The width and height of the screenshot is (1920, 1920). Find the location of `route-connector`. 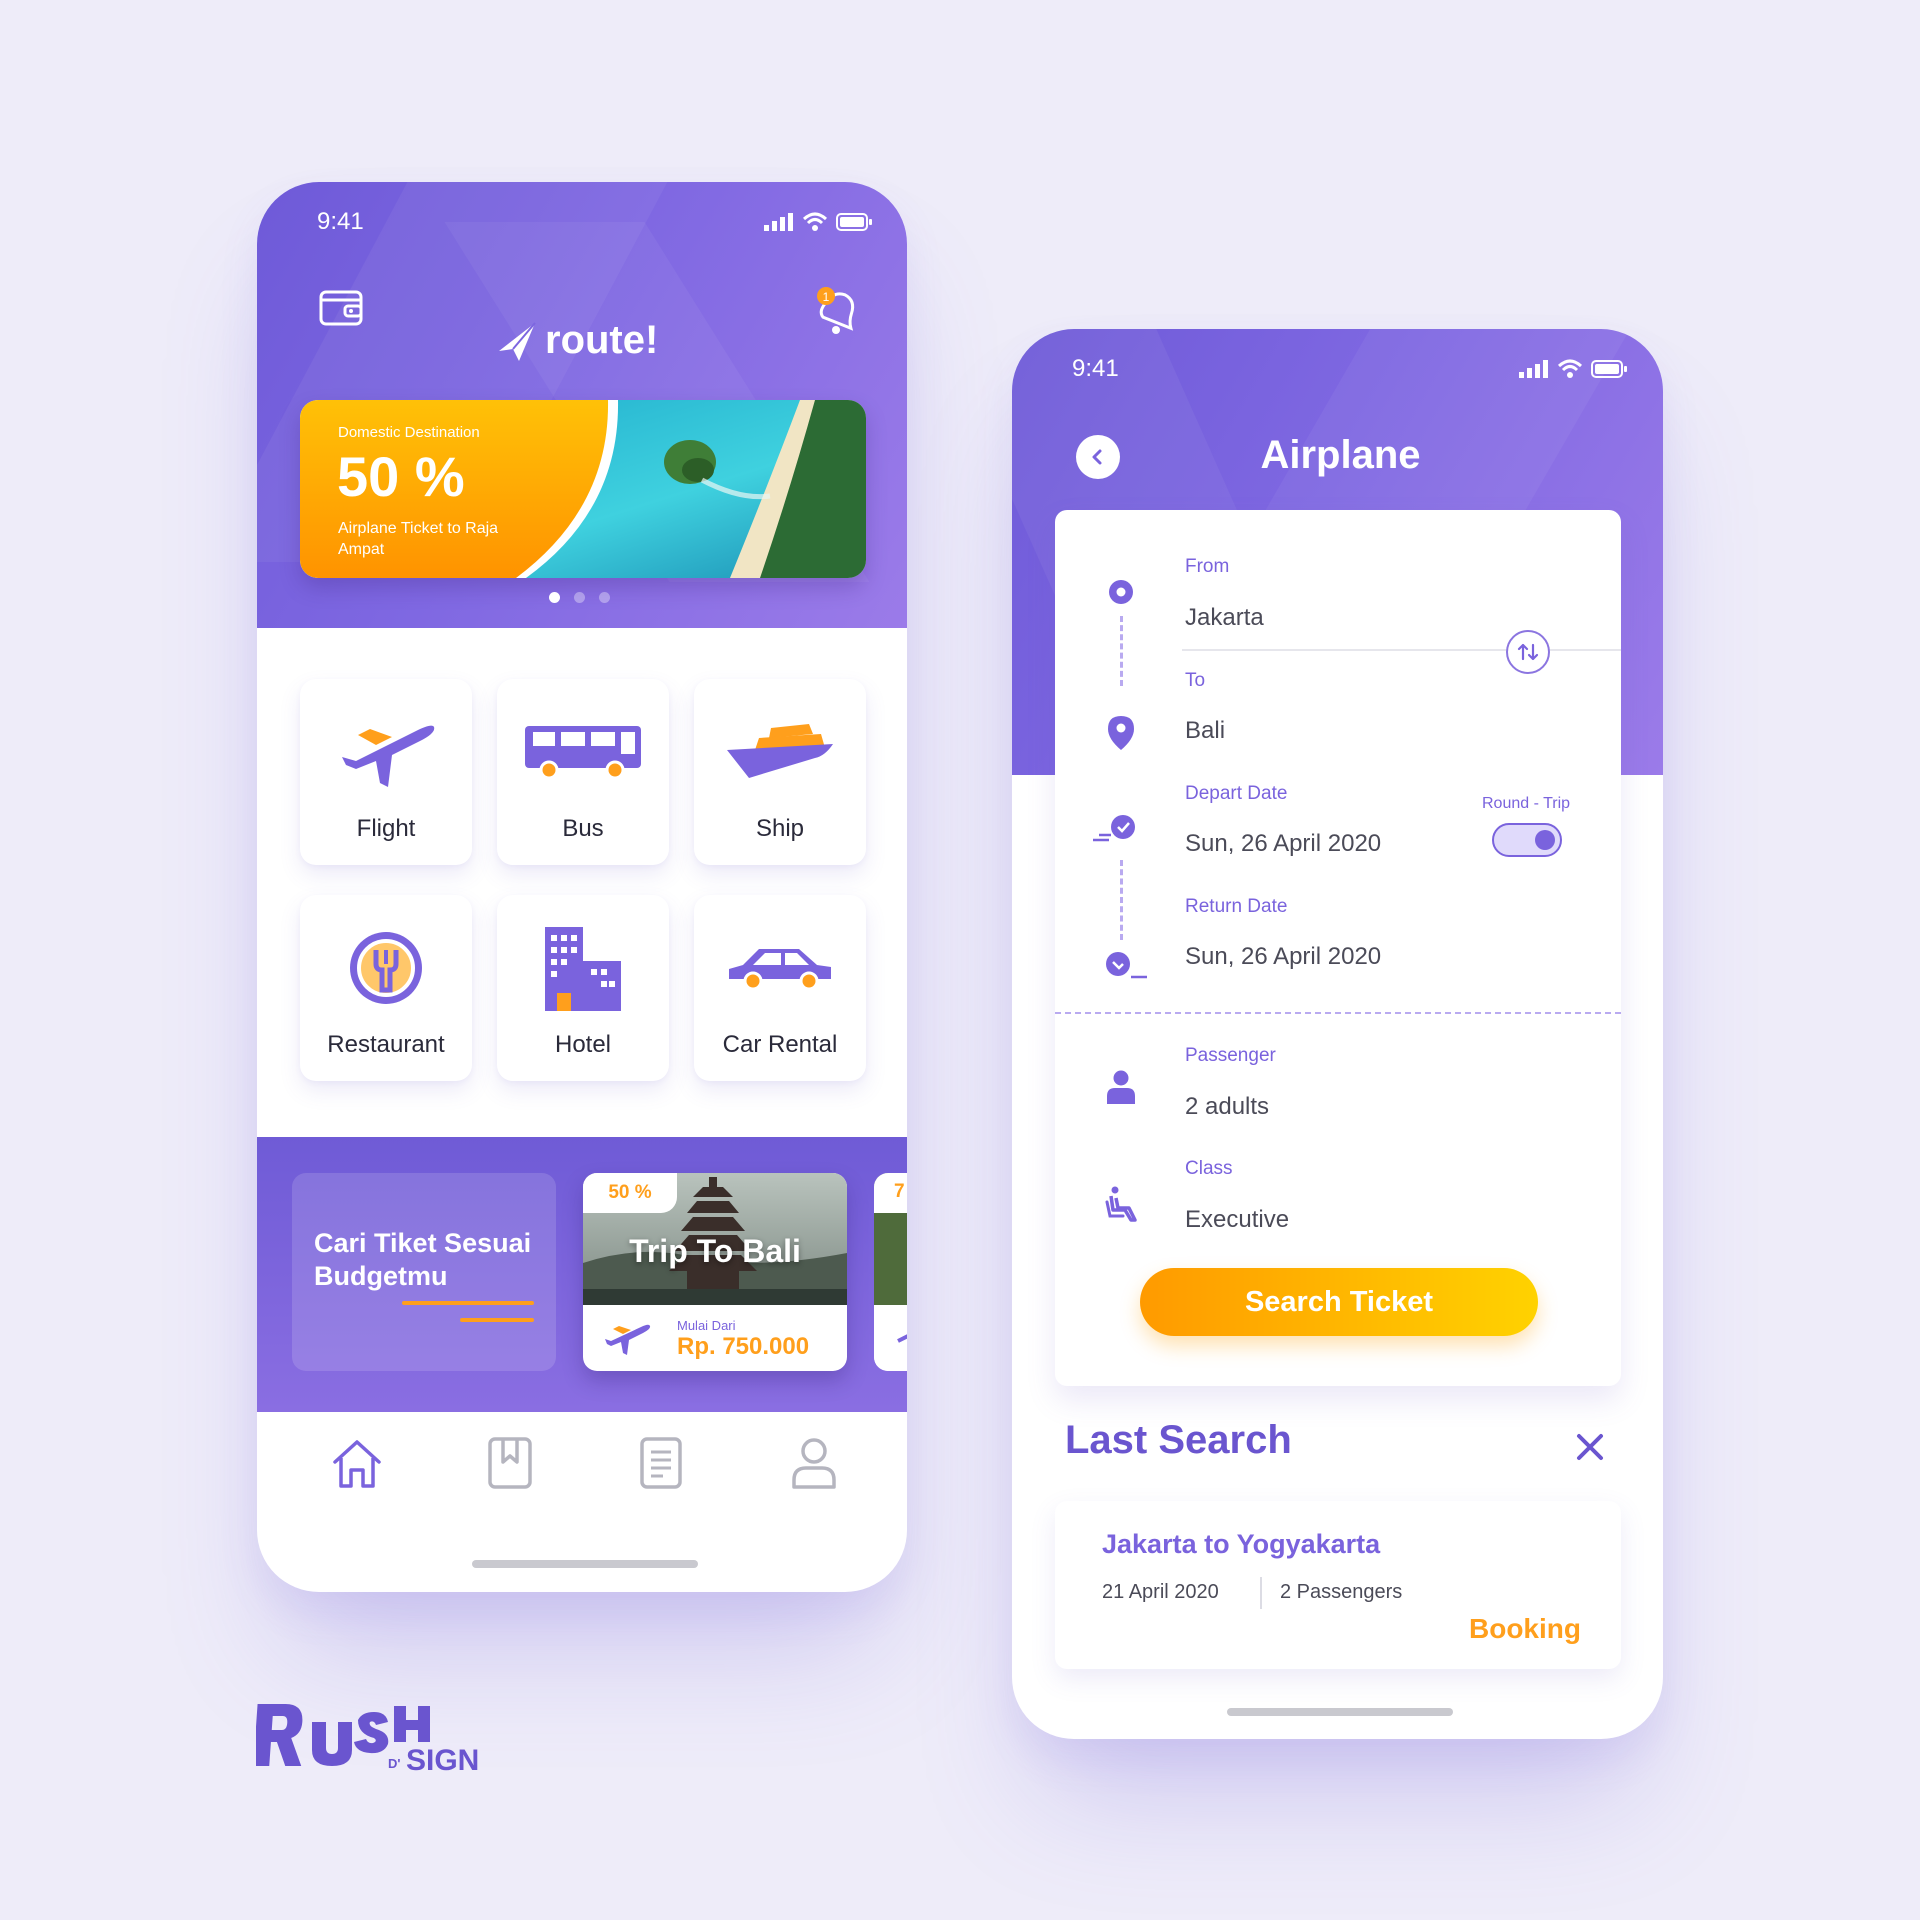

route-connector is located at coordinates (1121, 651).